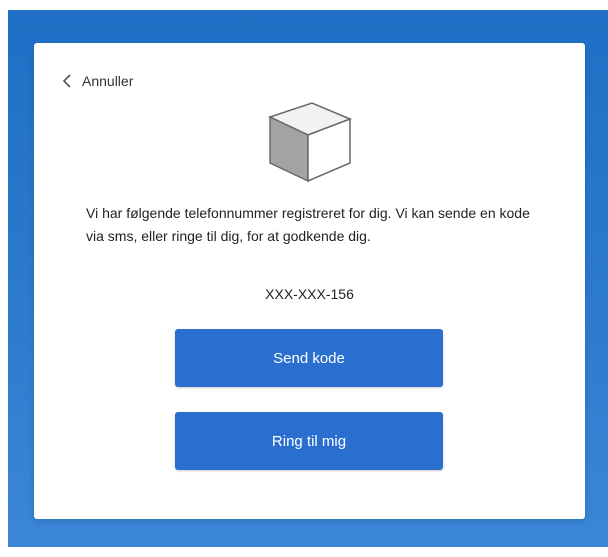 This screenshot has width=608, height=557. What do you see at coordinates (67, 81) in the screenshot?
I see `chevron-left-icon` at bounding box center [67, 81].